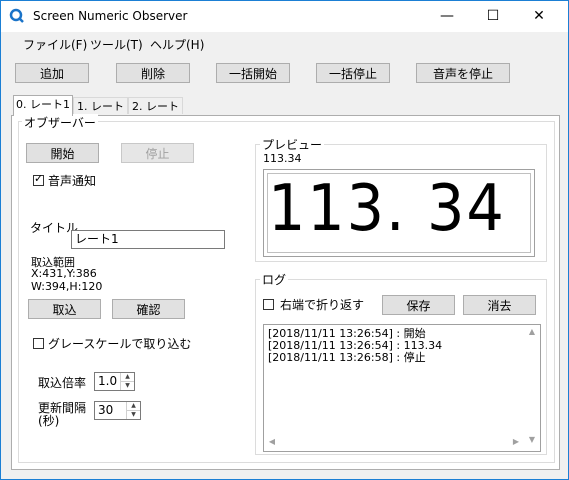 This screenshot has height=480, width=569. I want to click on close-icon: ✕, so click(539, 16).